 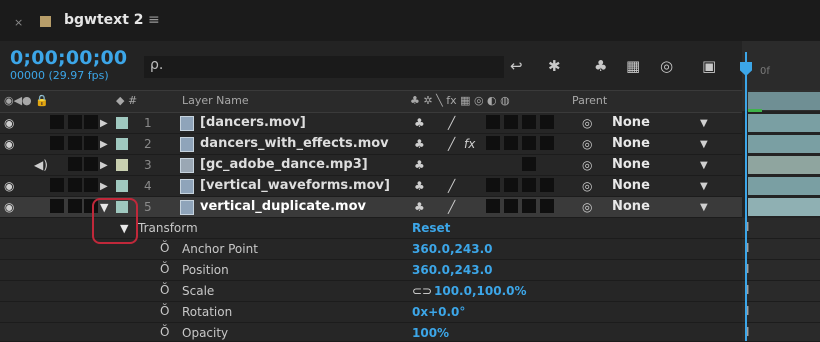 I want to click on transform-reset-link: Reset, so click(x=431, y=228).